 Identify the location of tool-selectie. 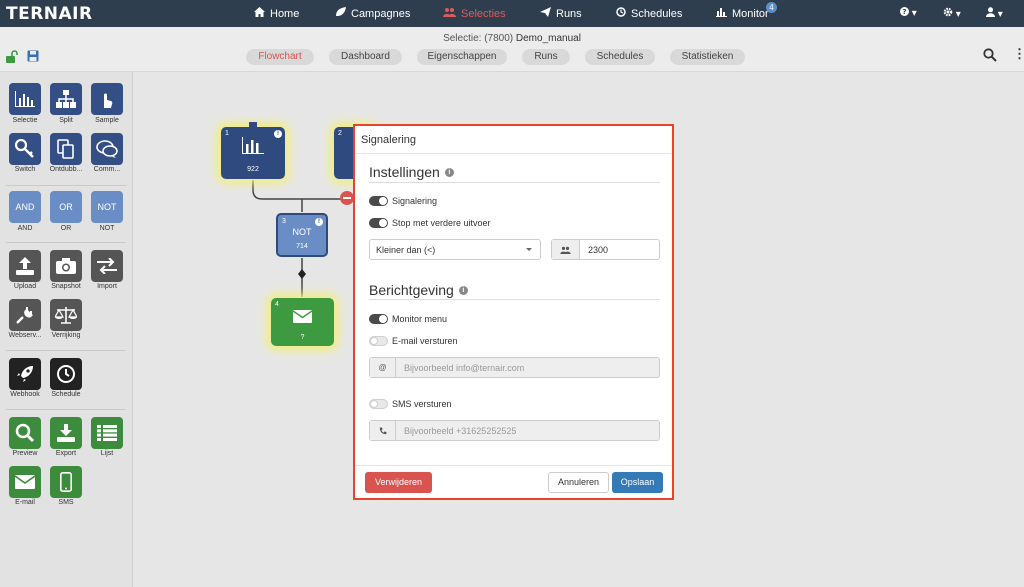
(25, 99).